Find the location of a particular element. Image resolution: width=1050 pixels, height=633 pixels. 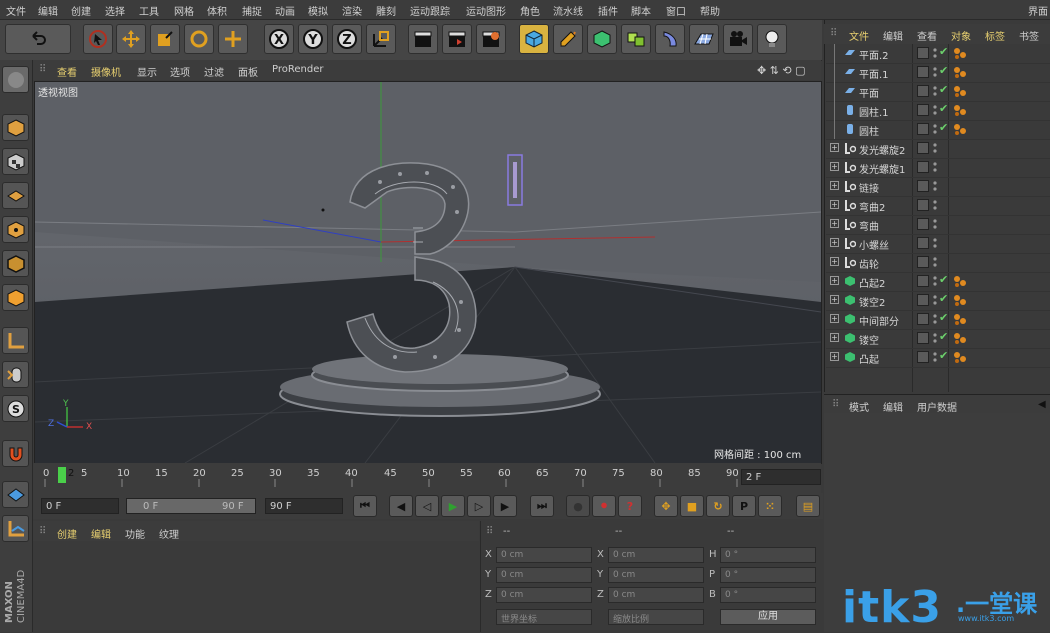

y-axis-lock-button: Y is located at coordinates (313, 39).